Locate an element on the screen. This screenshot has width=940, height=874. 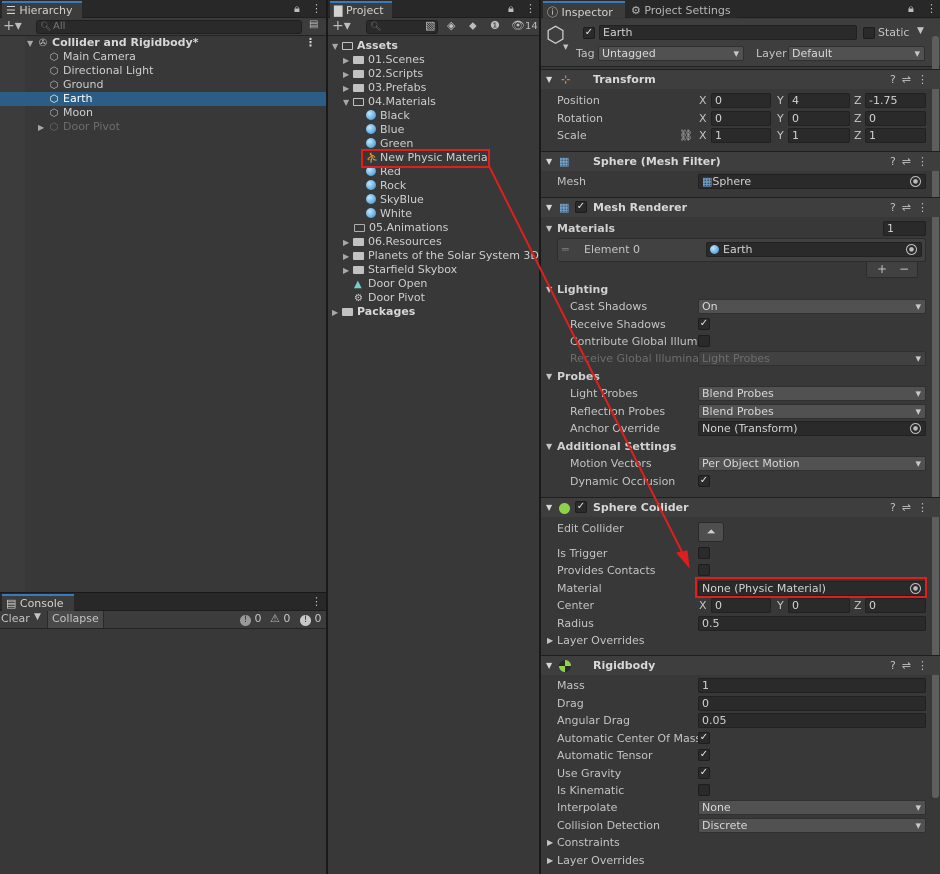
static-dropdown-icon: ▼ is located at coordinates (920, 31).